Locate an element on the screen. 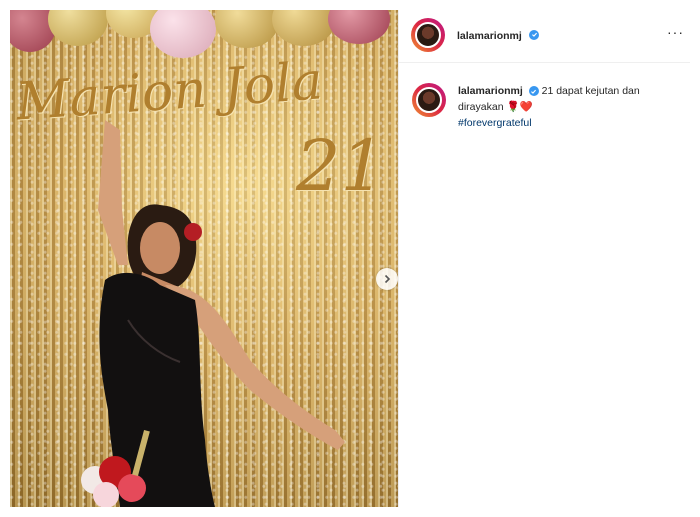  chevron-right-icon is located at coordinates (387, 279).